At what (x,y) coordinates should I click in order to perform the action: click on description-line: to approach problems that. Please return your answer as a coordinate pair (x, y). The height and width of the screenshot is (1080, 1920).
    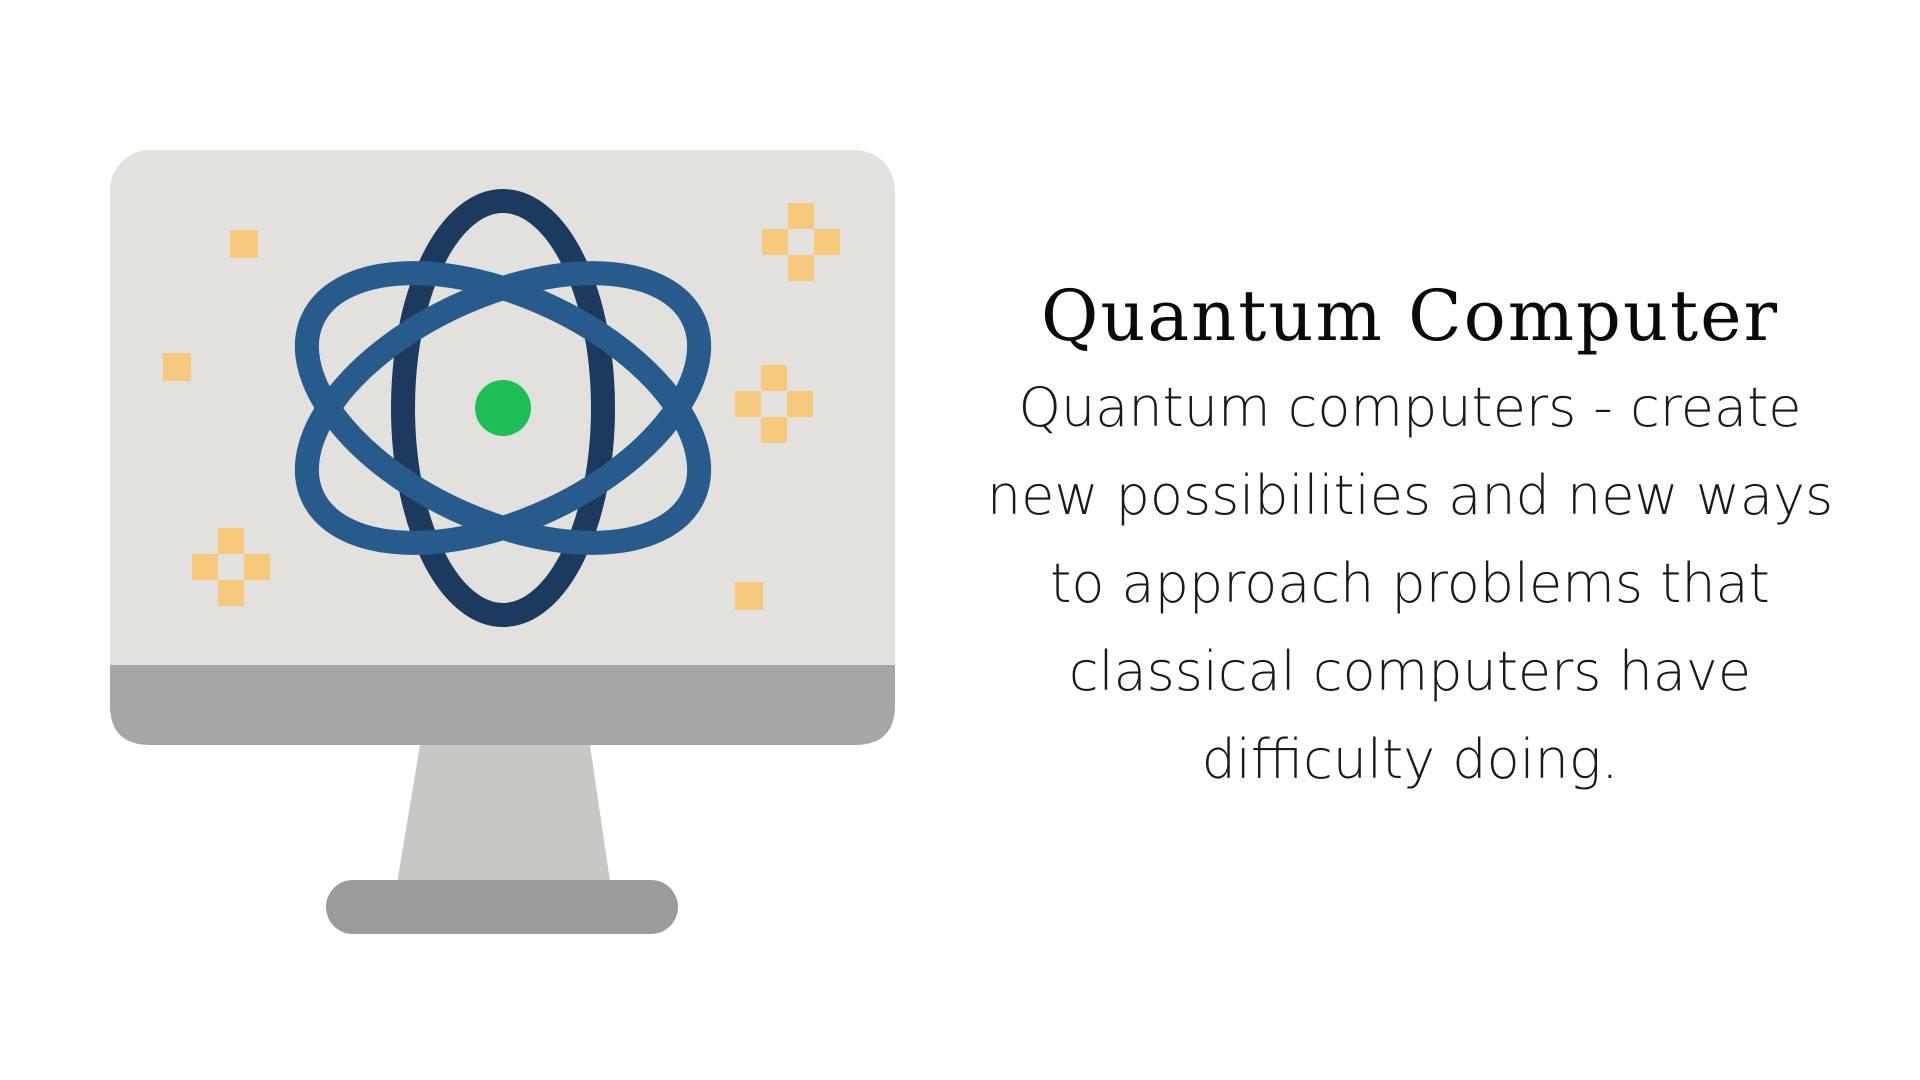
    Looking at the image, I should click on (1410, 583).